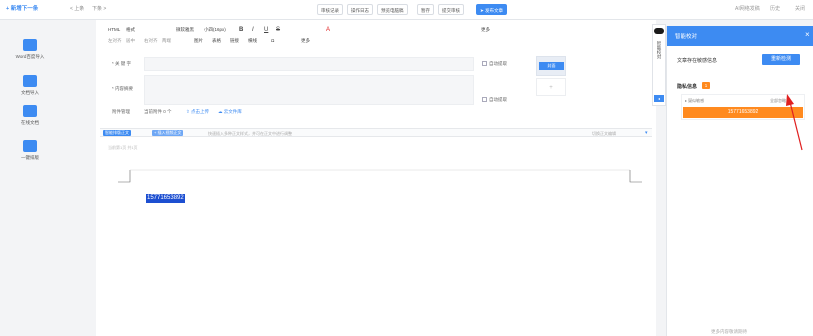  What do you see at coordinates (215, 30) in the screenshot?
I see `font-size-select: 小四(16px)` at bounding box center [215, 30].